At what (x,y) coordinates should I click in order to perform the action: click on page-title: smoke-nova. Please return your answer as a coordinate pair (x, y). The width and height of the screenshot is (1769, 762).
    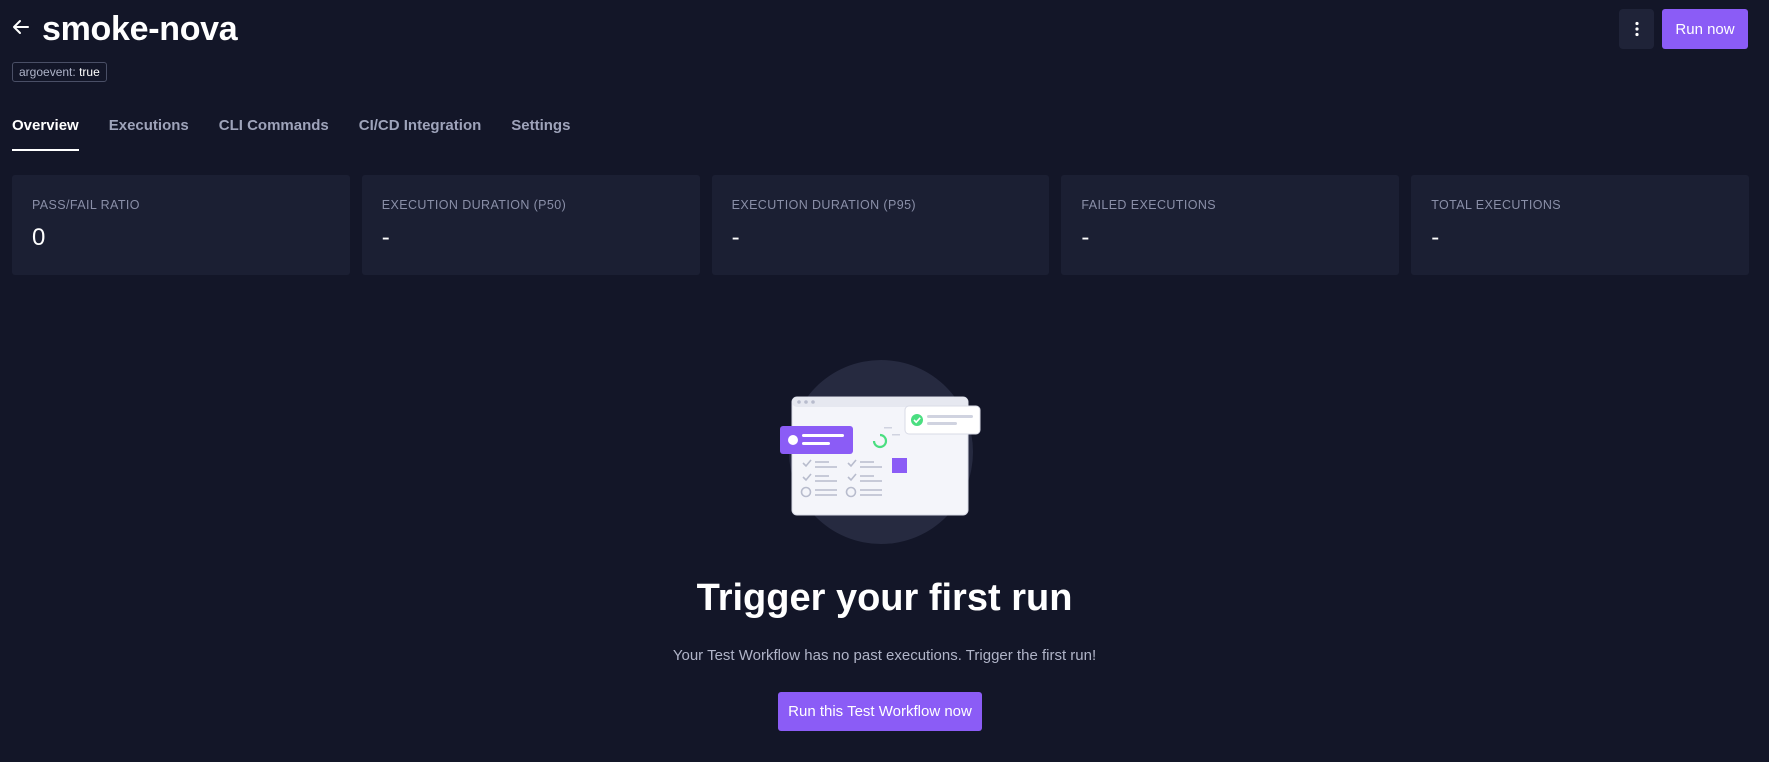
    Looking at the image, I should click on (140, 29).